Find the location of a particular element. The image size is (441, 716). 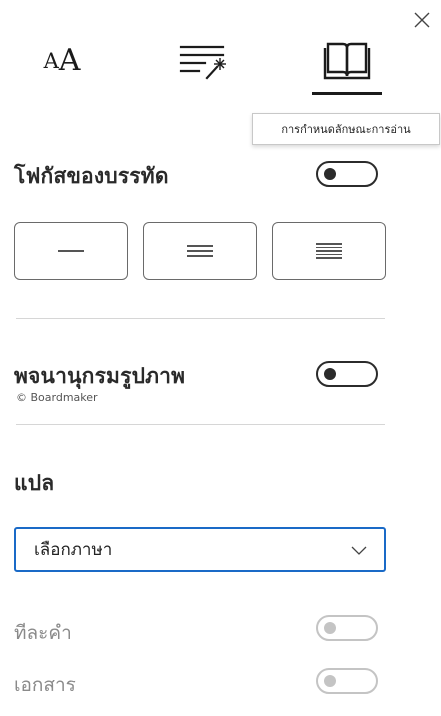

picture-dictionary-toggle is located at coordinates (347, 374).